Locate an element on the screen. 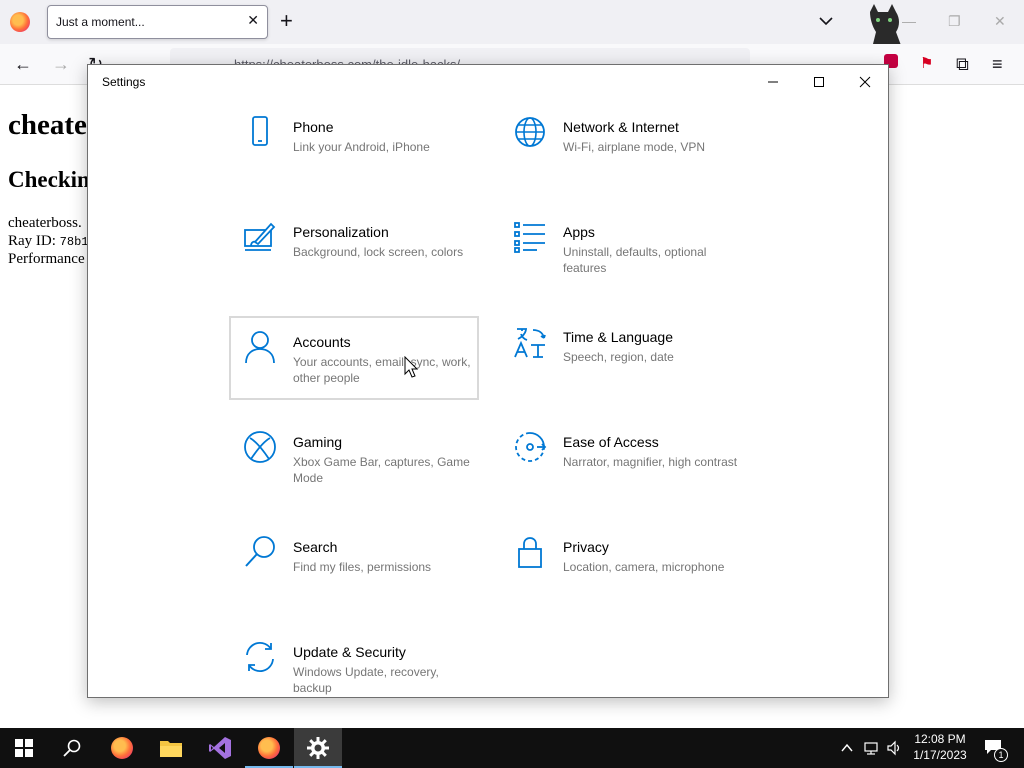  system-clock: 12:08 PM 1/17/2023 is located at coordinates (940, 747).